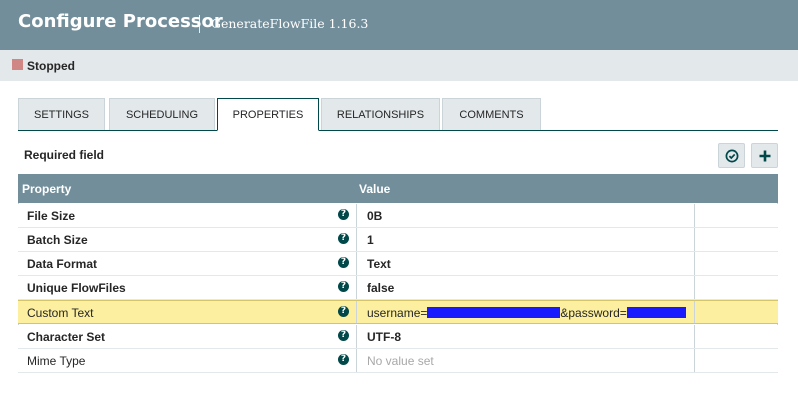 The height and width of the screenshot is (419, 798). What do you see at coordinates (46, 189) in the screenshot?
I see `column-header-property: Property` at bounding box center [46, 189].